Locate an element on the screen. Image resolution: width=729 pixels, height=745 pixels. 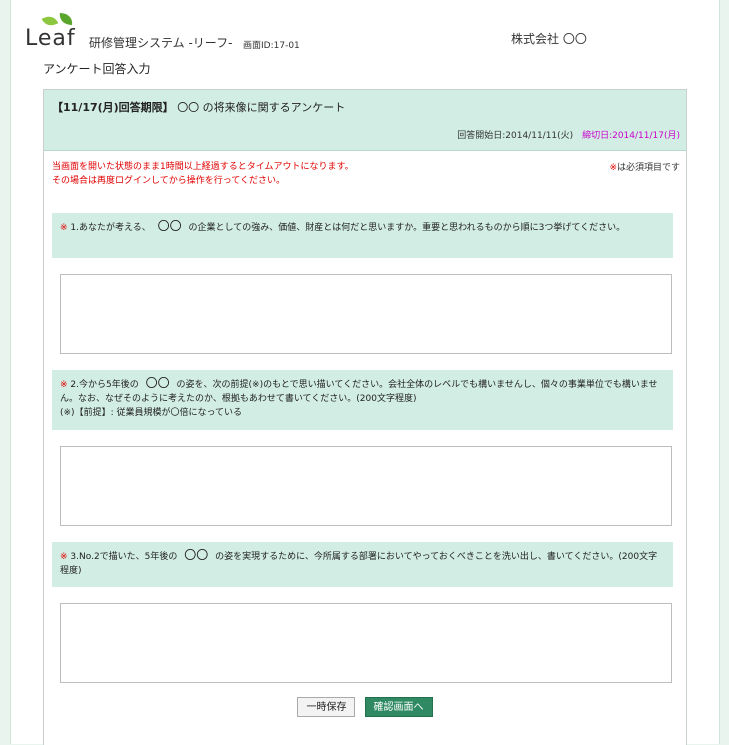
notice-line: その場合は再度ログインしてから操作を行ってください。 is located at coordinates (169, 181).